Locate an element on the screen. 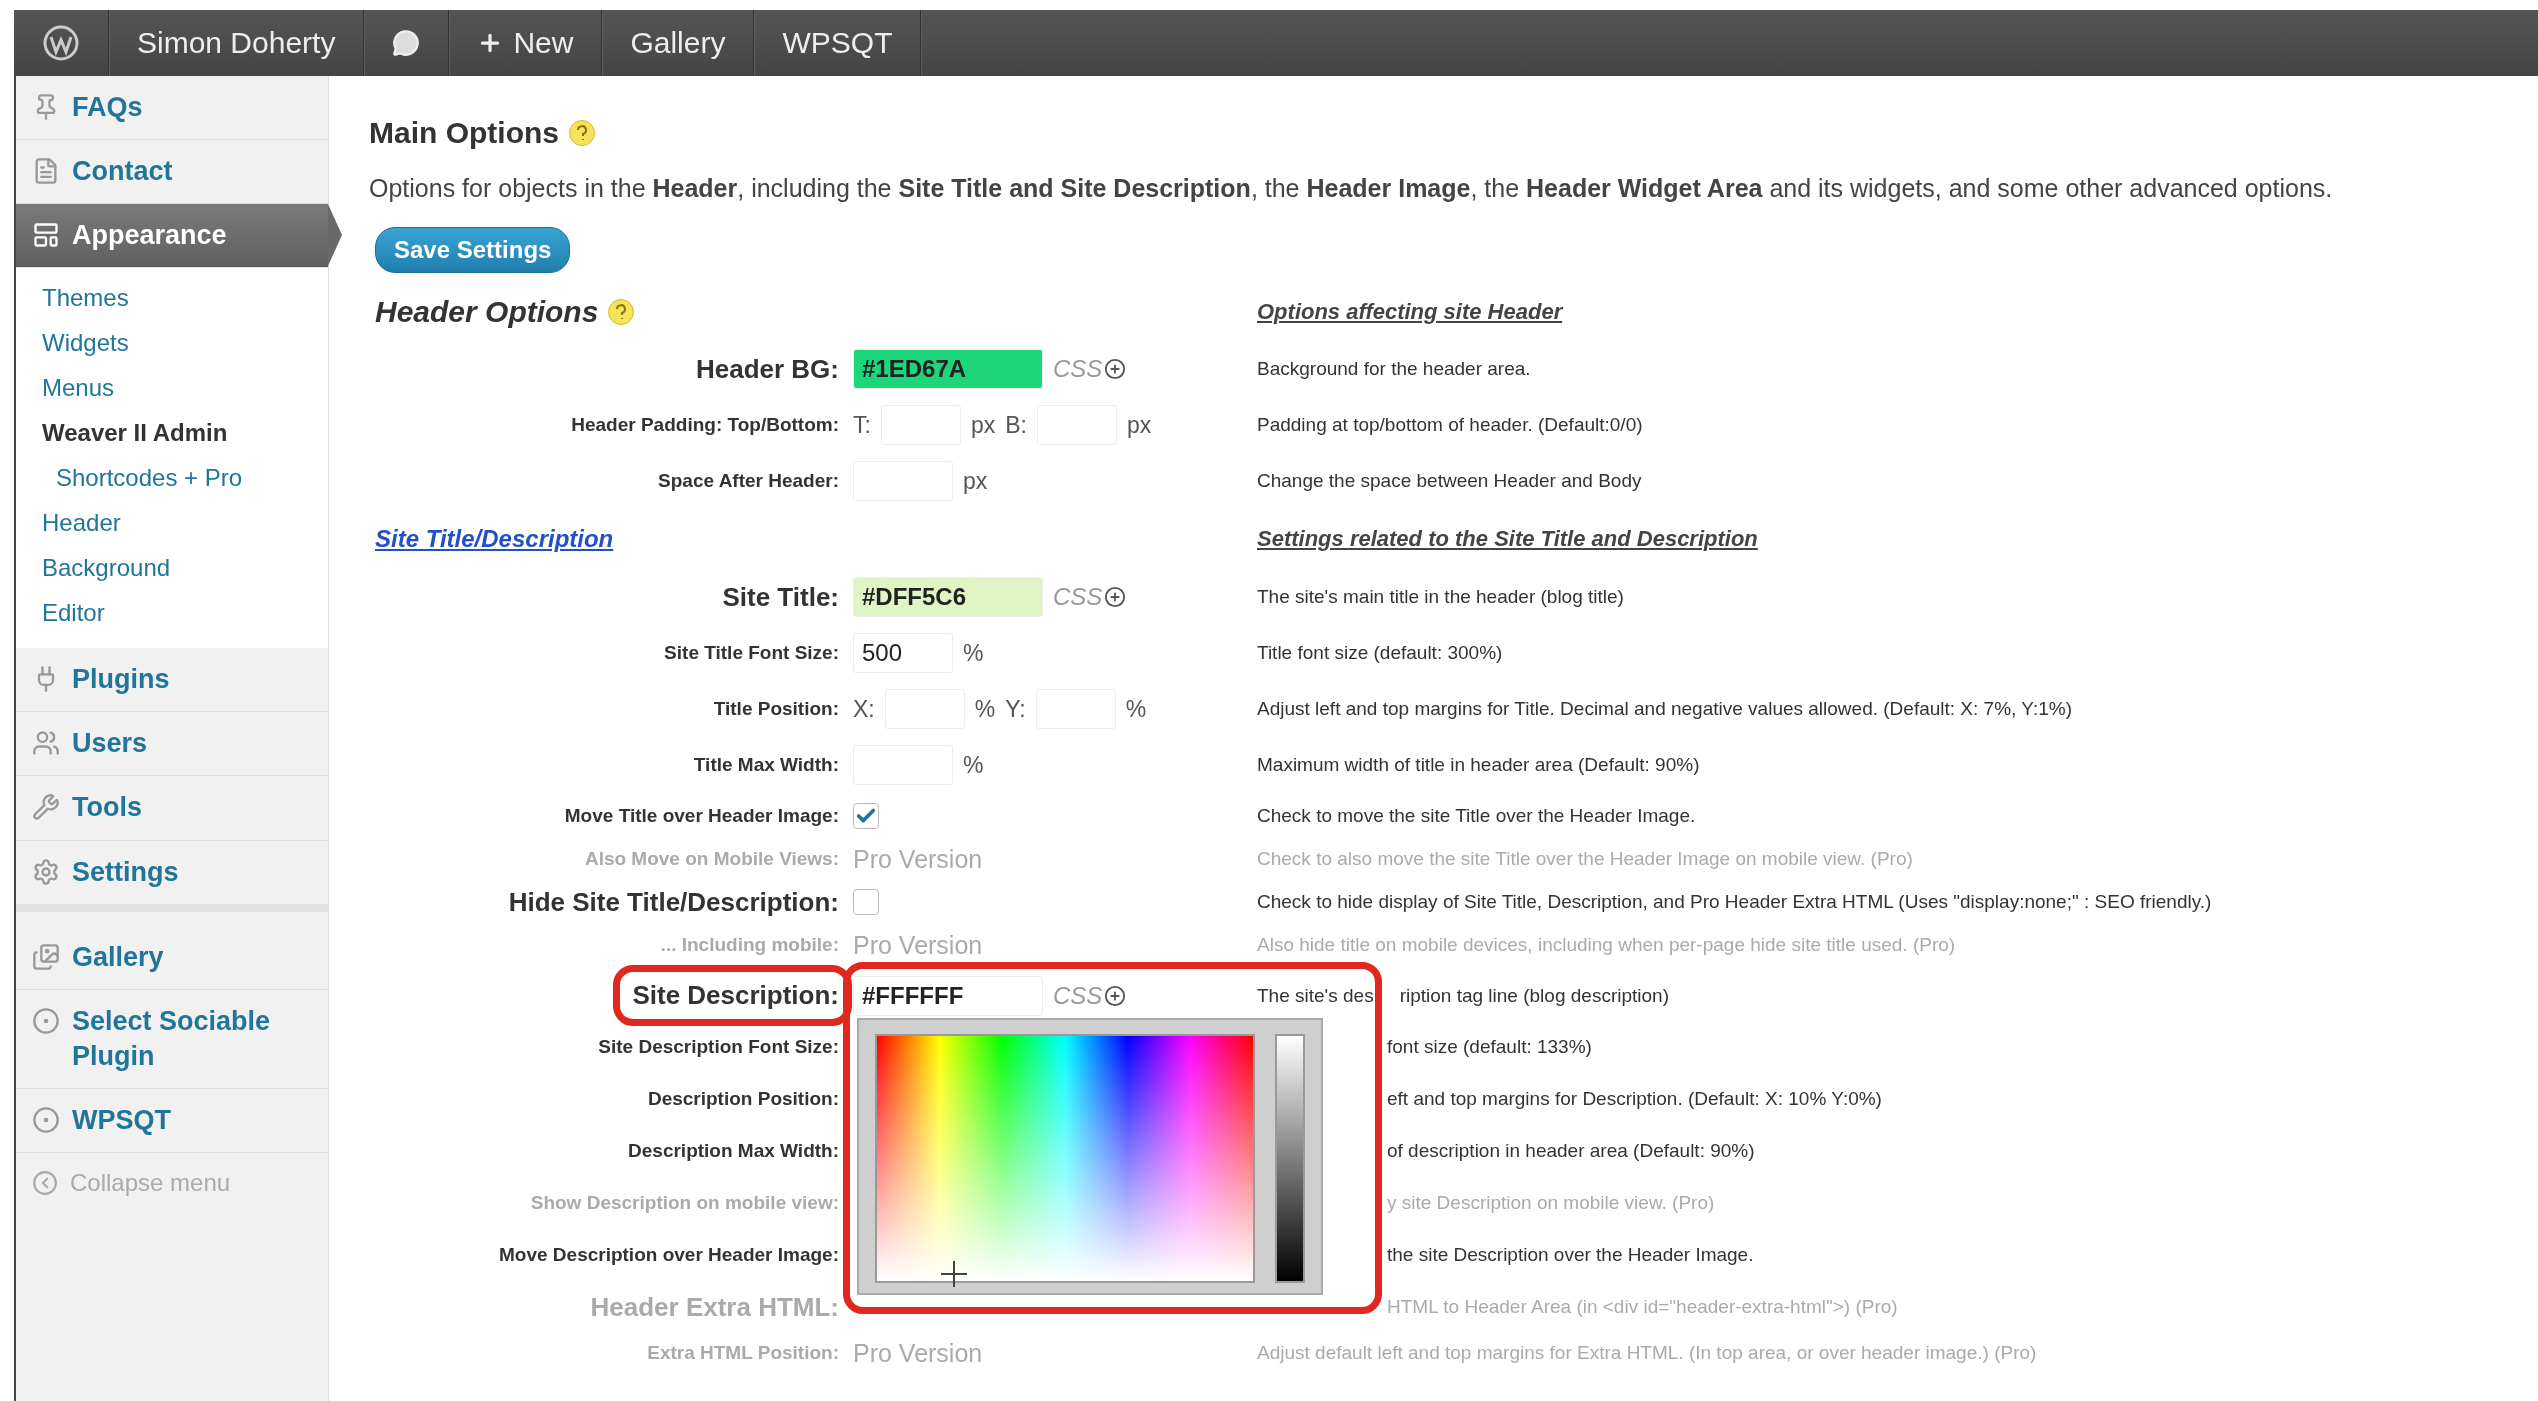 This screenshot has width=2538, height=1401. color-field: #FFFFFF is located at coordinates (948, 995).